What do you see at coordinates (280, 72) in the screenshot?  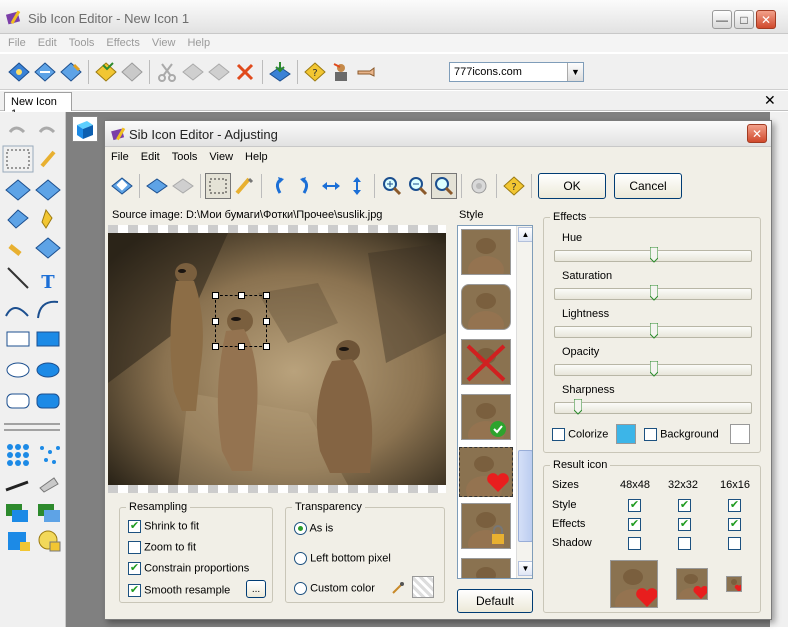 I see `import-icon` at bounding box center [280, 72].